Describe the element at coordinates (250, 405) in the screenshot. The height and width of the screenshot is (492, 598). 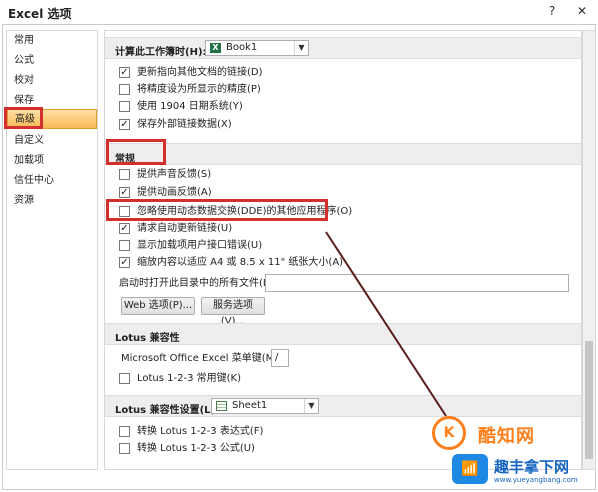
I see `sheet-select-value: Sheet1` at that location.